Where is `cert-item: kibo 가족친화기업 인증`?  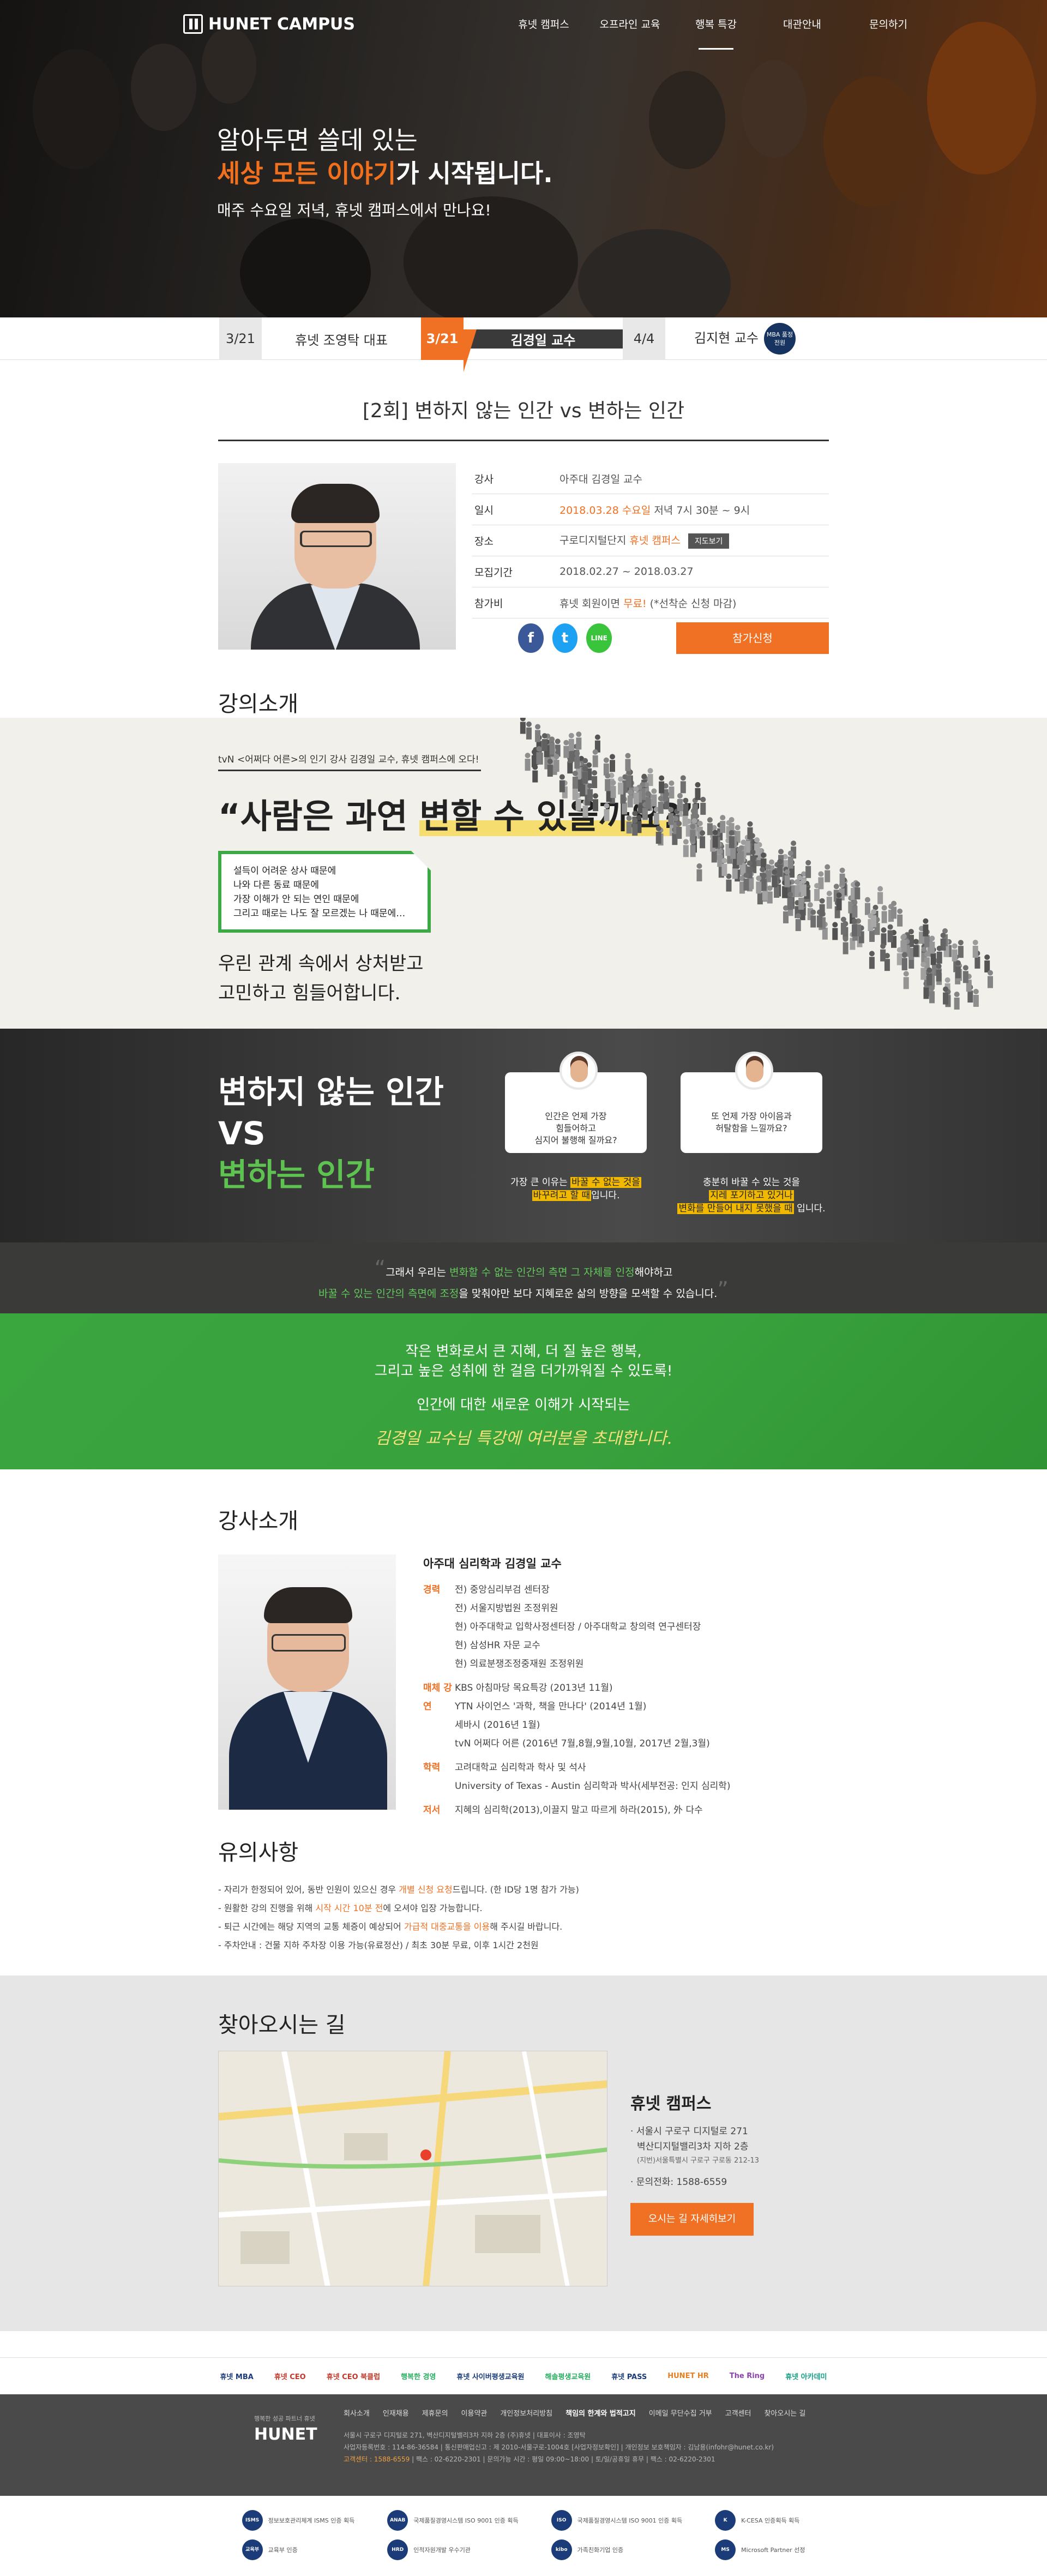 cert-item: kibo 가족친화기업 인증 is located at coordinates (616, 2550).